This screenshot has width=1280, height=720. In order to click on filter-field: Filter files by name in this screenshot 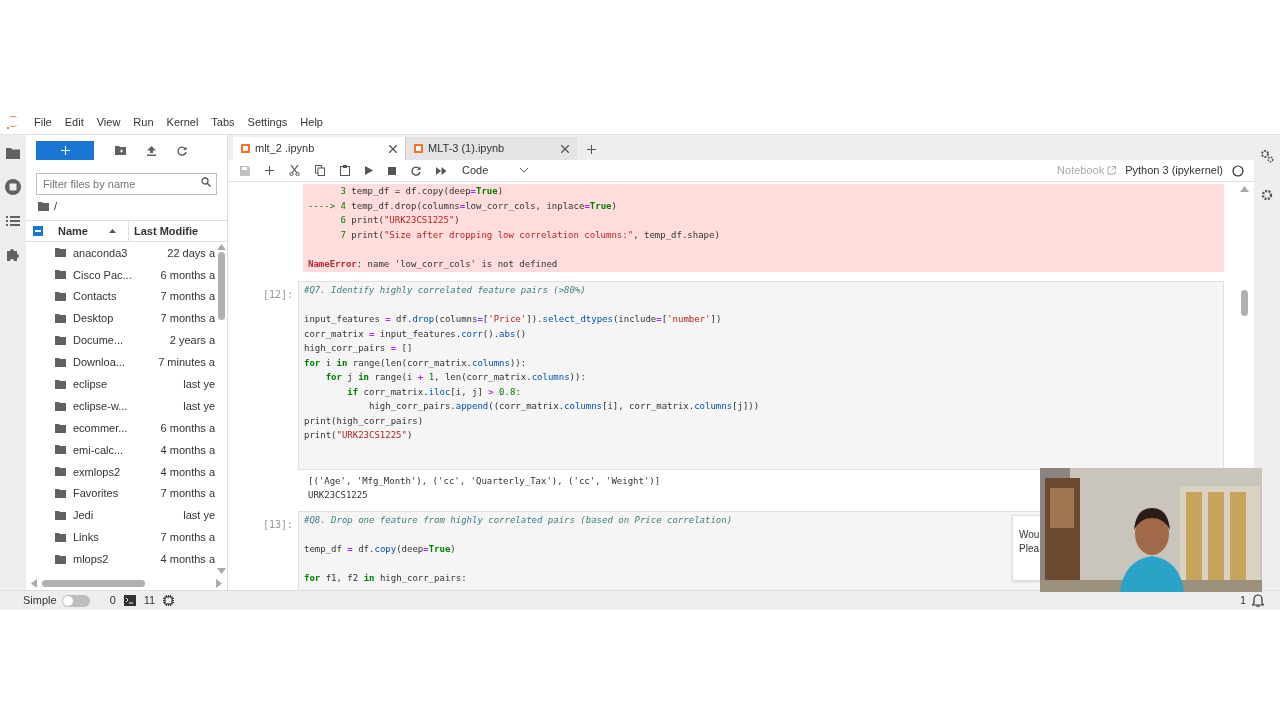, I will do `click(126, 184)`.